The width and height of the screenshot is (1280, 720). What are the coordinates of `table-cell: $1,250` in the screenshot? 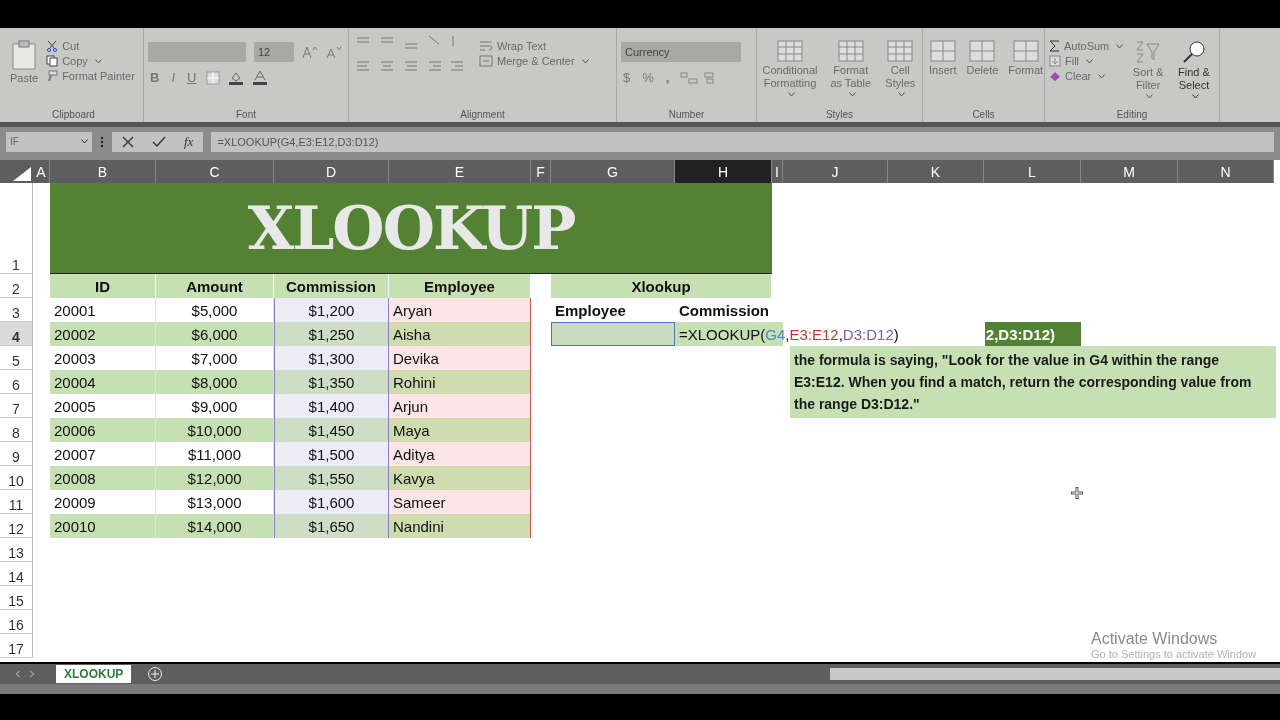 It's located at (331, 334).